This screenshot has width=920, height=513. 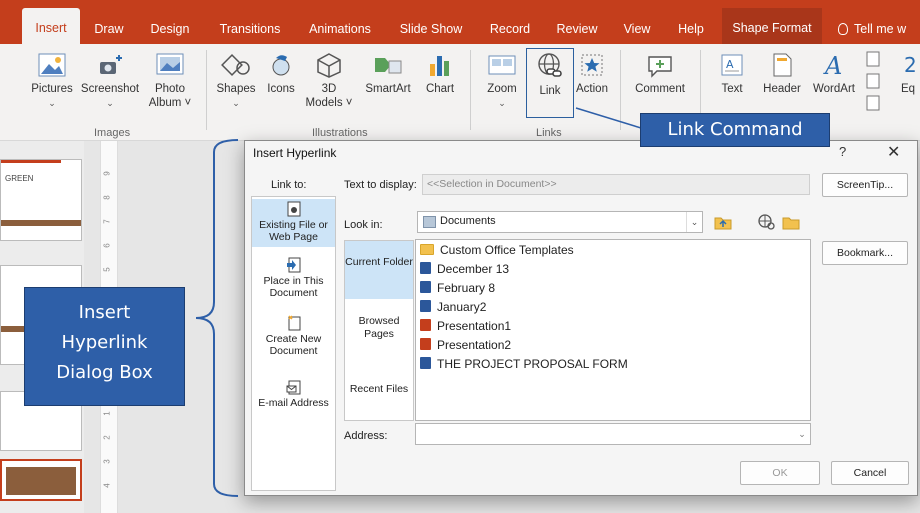 I want to click on 3d-models-button: 3D Models ˅, so click(x=329, y=81).